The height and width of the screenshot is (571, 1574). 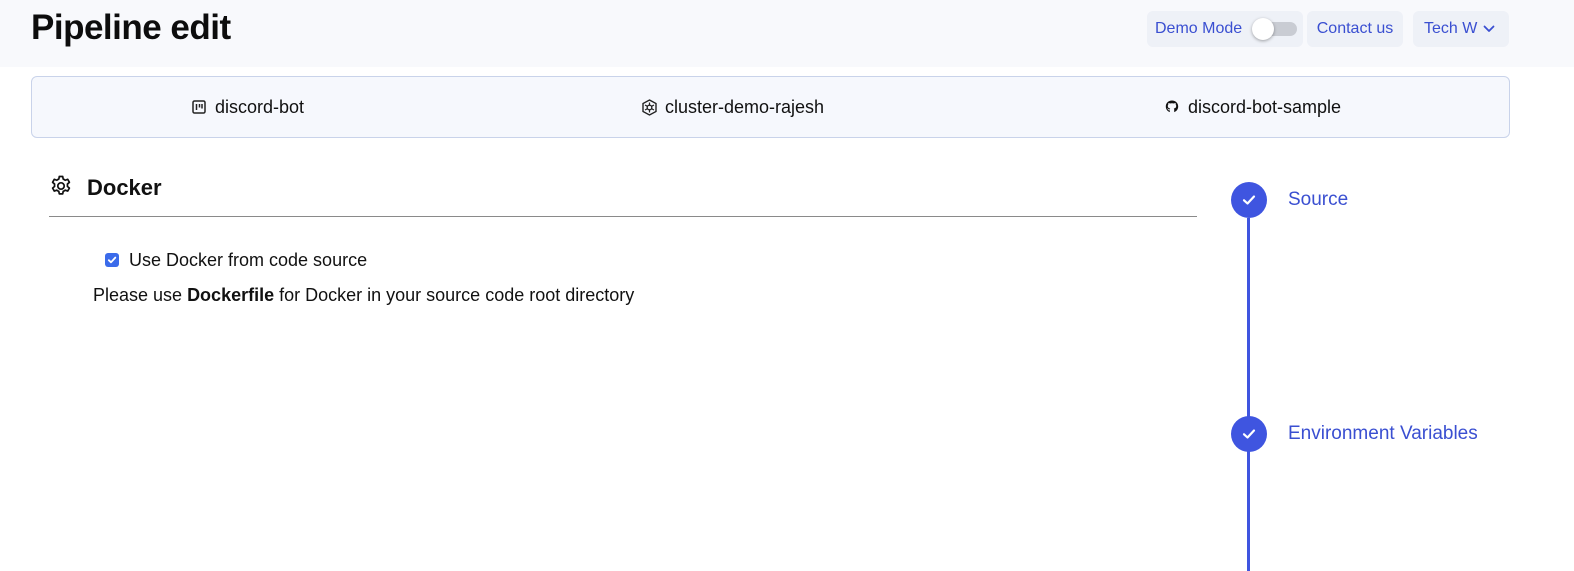 What do you see at coordinates (1489, 29) in the screenshot?
I see `chevron-down-icon` at bounding box center [1489, 29].